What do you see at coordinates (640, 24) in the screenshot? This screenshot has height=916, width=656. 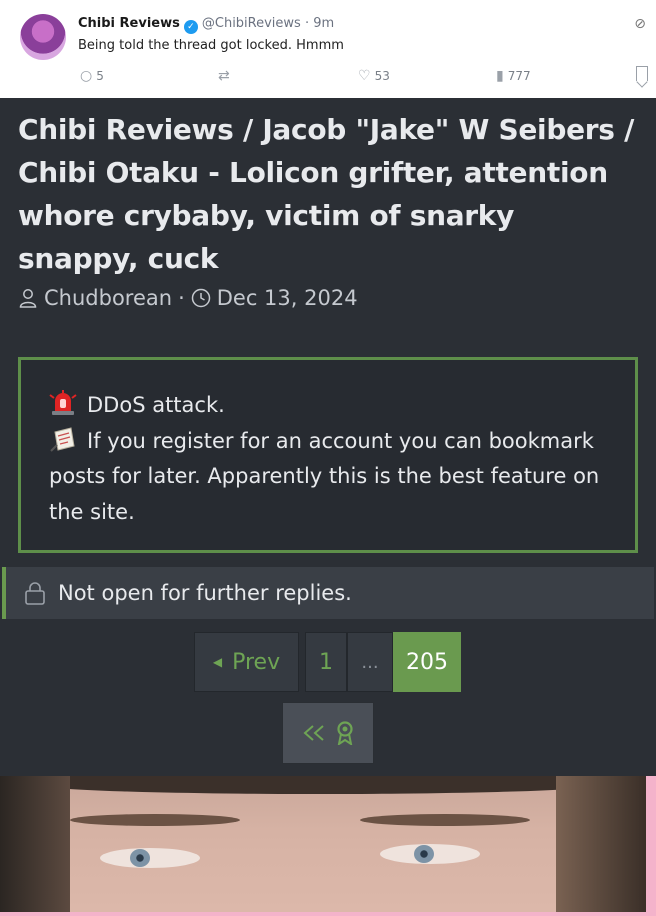 I see `grok-icon: ⊘` at bounding box center [640, 24].